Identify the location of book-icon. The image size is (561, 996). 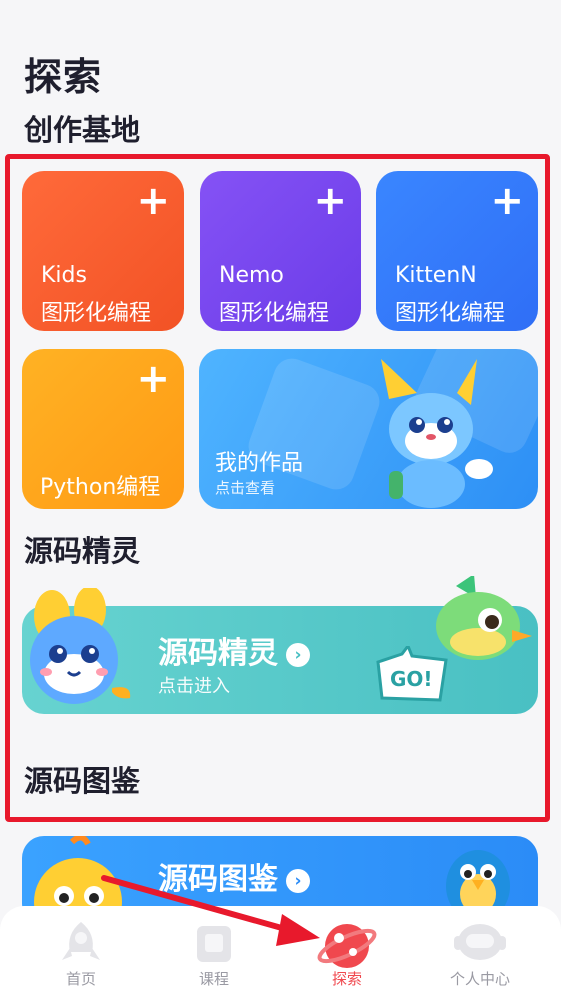
(214, 944).